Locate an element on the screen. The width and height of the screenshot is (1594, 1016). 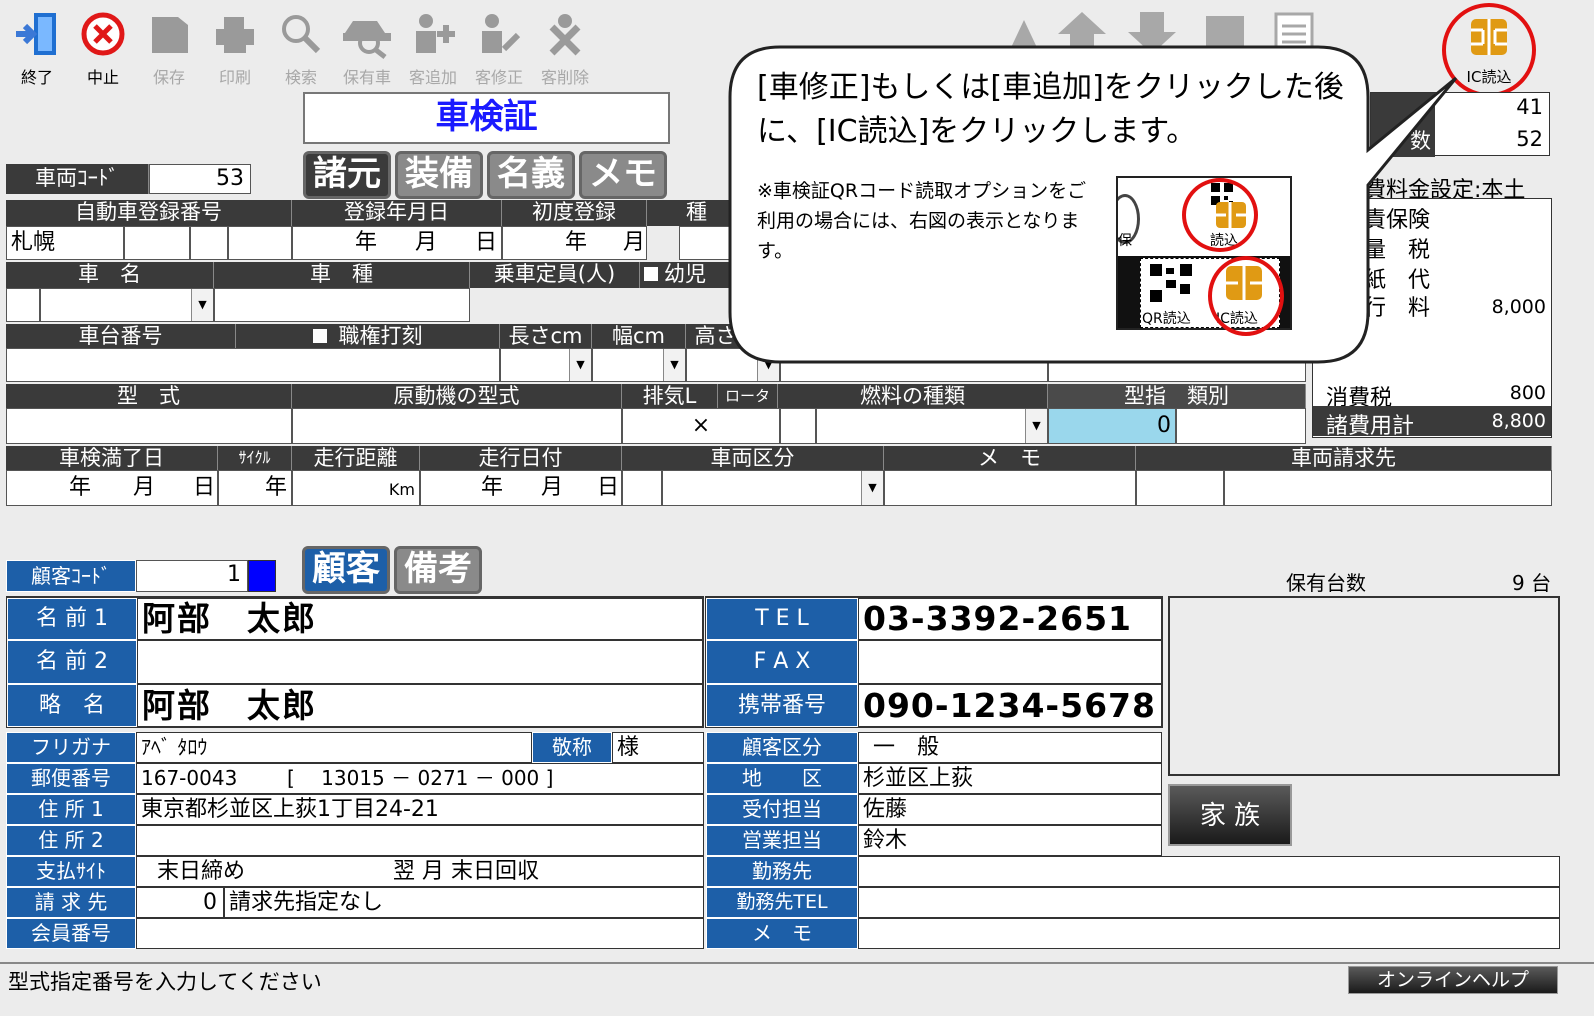
zip-input: 167-0043 [ 13015 － 0271 － 000 ] is located at coordinates (420, 778).